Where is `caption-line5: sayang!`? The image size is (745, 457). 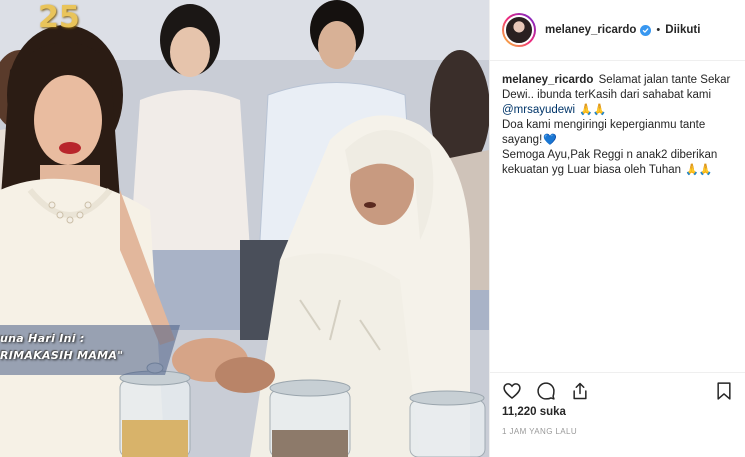
caption-line5: sayang! is located at coordinates (522, 140).